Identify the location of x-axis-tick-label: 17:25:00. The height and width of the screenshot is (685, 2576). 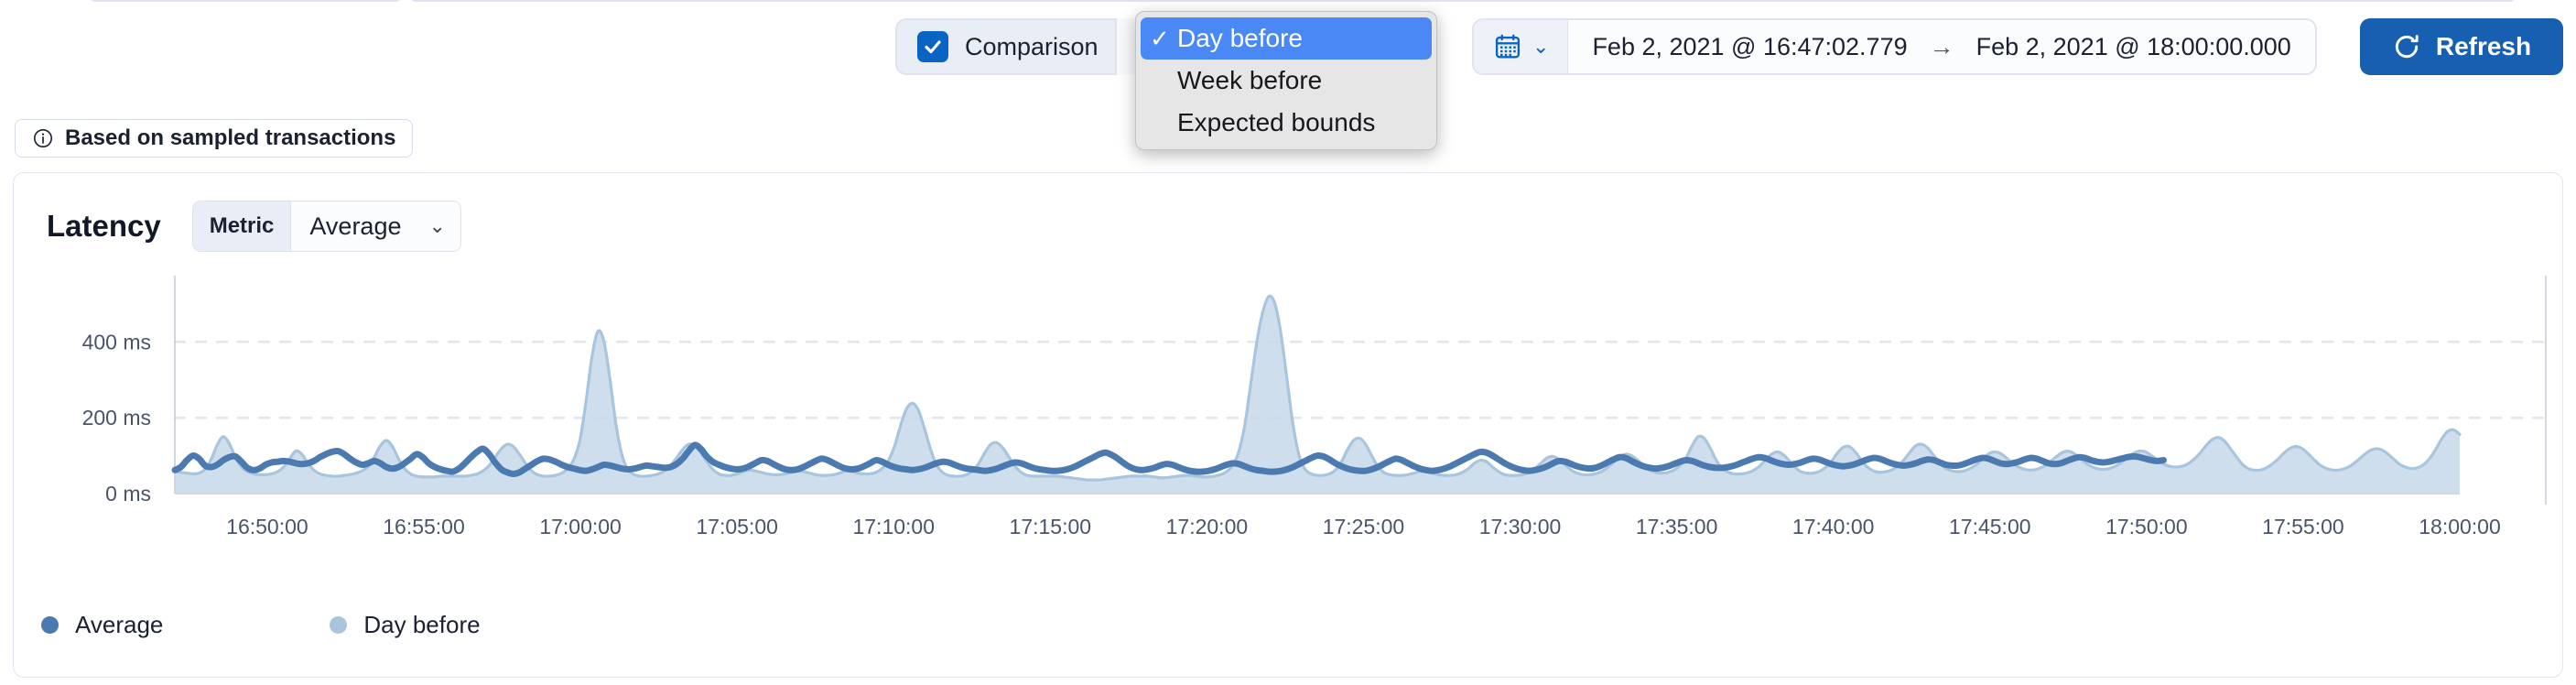
(1364, 526).